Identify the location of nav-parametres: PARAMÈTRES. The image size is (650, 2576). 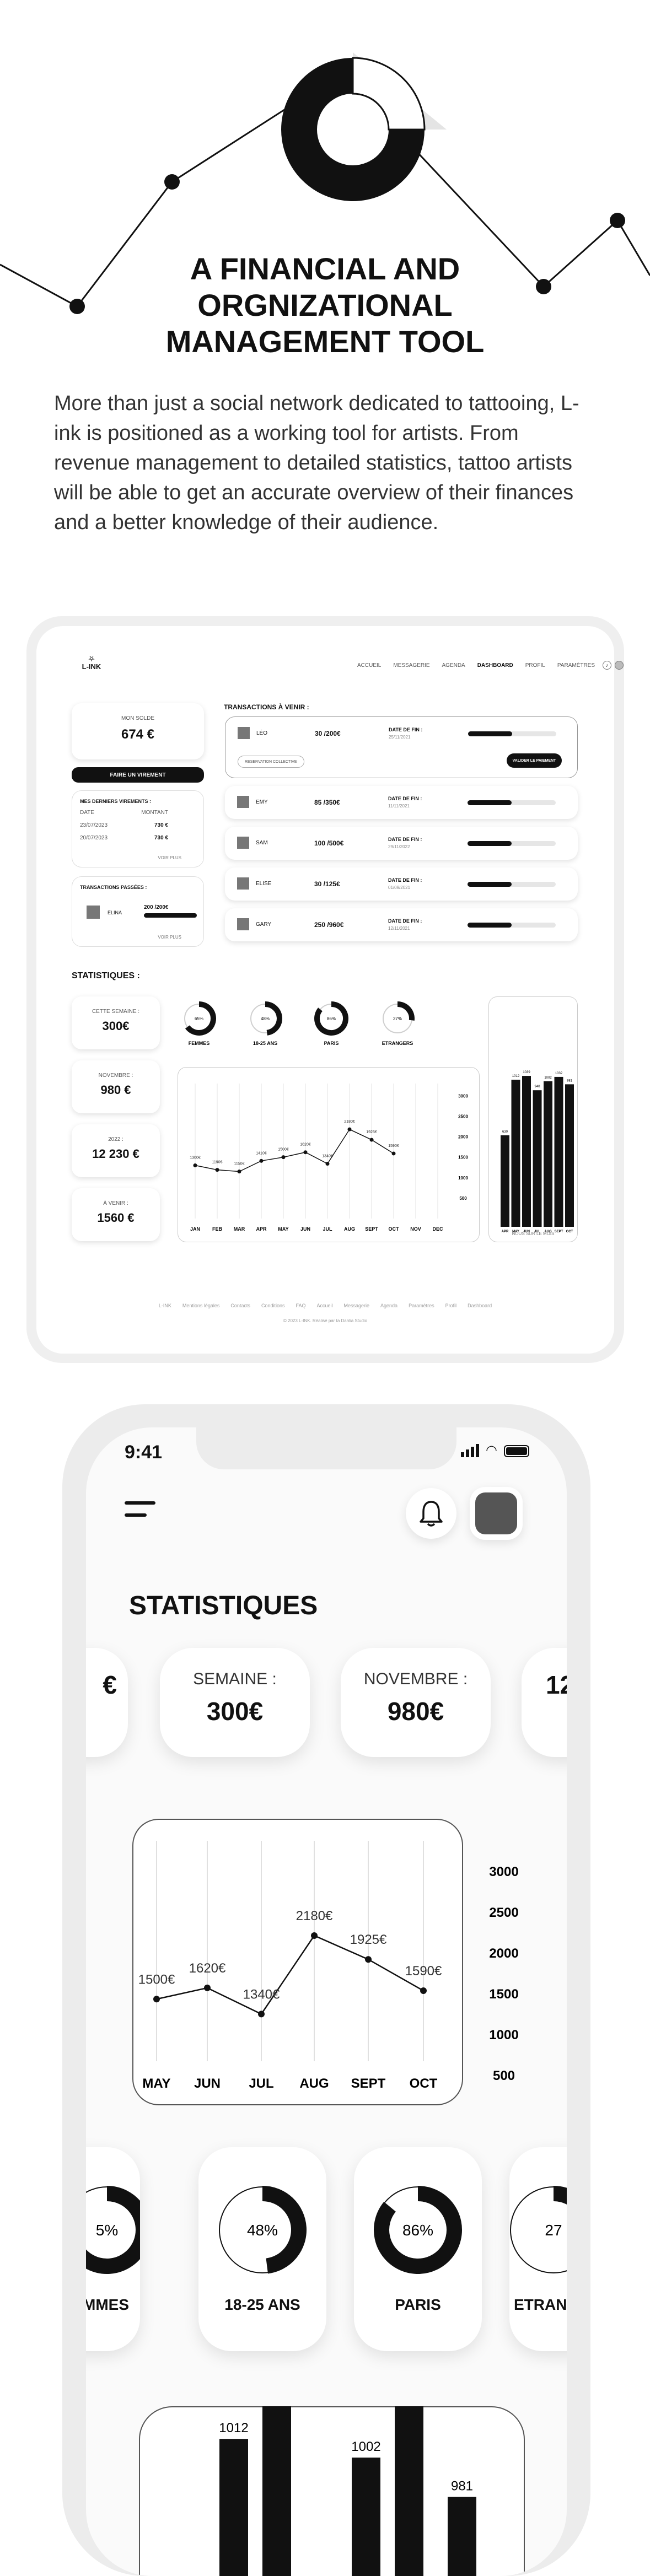
(576, 666).